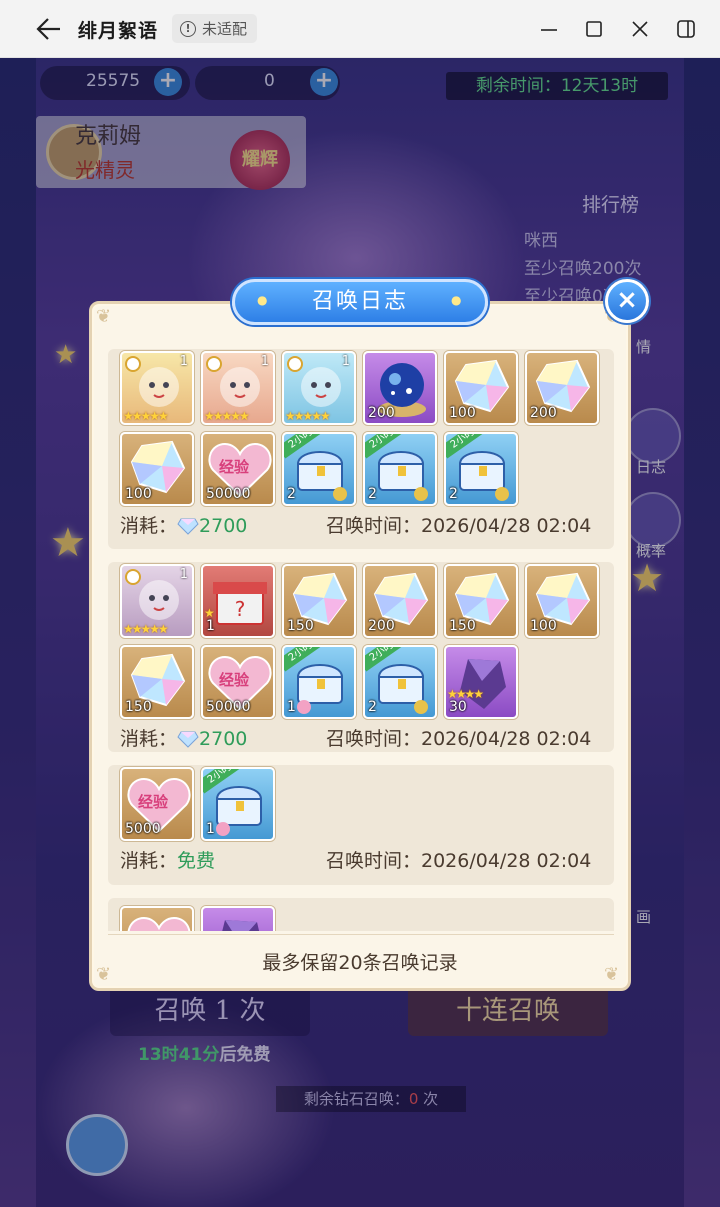 The height and width of the screenshot is (1207, 720). I want to click on corner-ornament-icon: ❦, so click(104, 316).